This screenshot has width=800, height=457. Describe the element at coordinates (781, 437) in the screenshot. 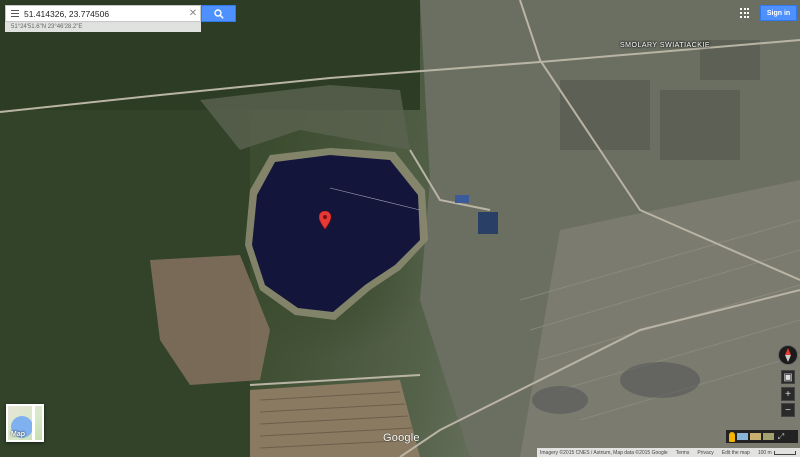

I see `expand-icon: ⤢` at that location.